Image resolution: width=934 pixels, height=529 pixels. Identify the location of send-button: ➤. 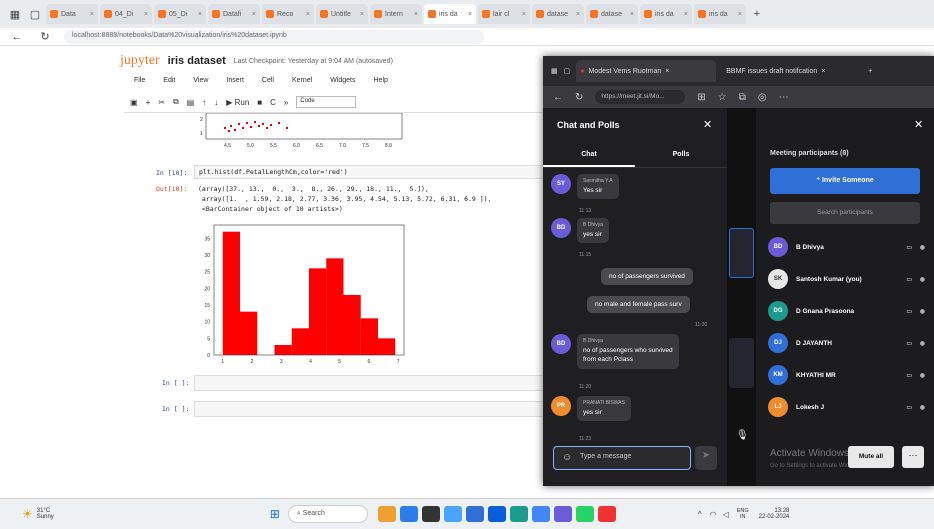
(706, 458).